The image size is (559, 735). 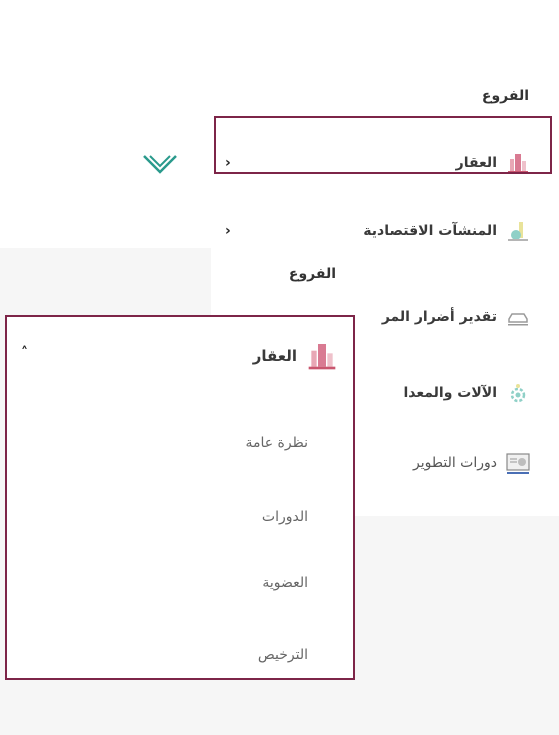 What do you see at coordinates (160, 164) in the screenshot?
I see `chevron-down-icon` at bounding box center [160, 164].